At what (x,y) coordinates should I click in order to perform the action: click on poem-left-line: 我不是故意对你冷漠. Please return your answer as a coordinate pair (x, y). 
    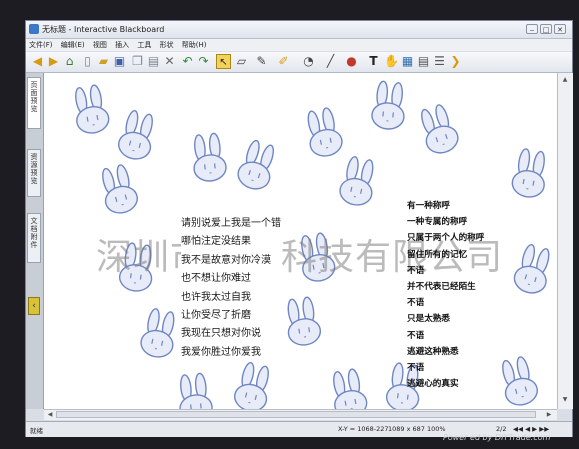
    Looking at the image, I should click on (226, 260).